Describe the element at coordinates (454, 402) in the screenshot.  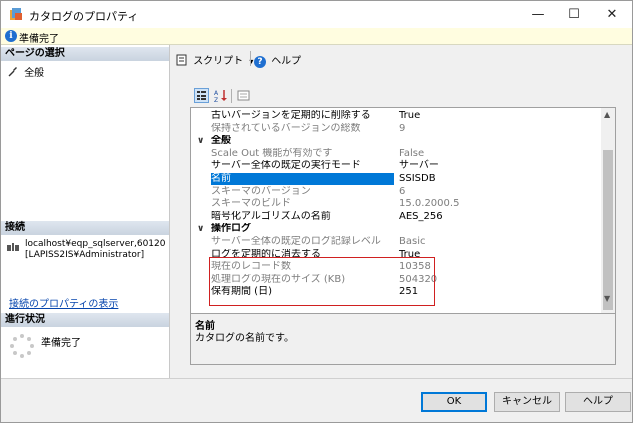
I see `ok-button: OK` at that location.